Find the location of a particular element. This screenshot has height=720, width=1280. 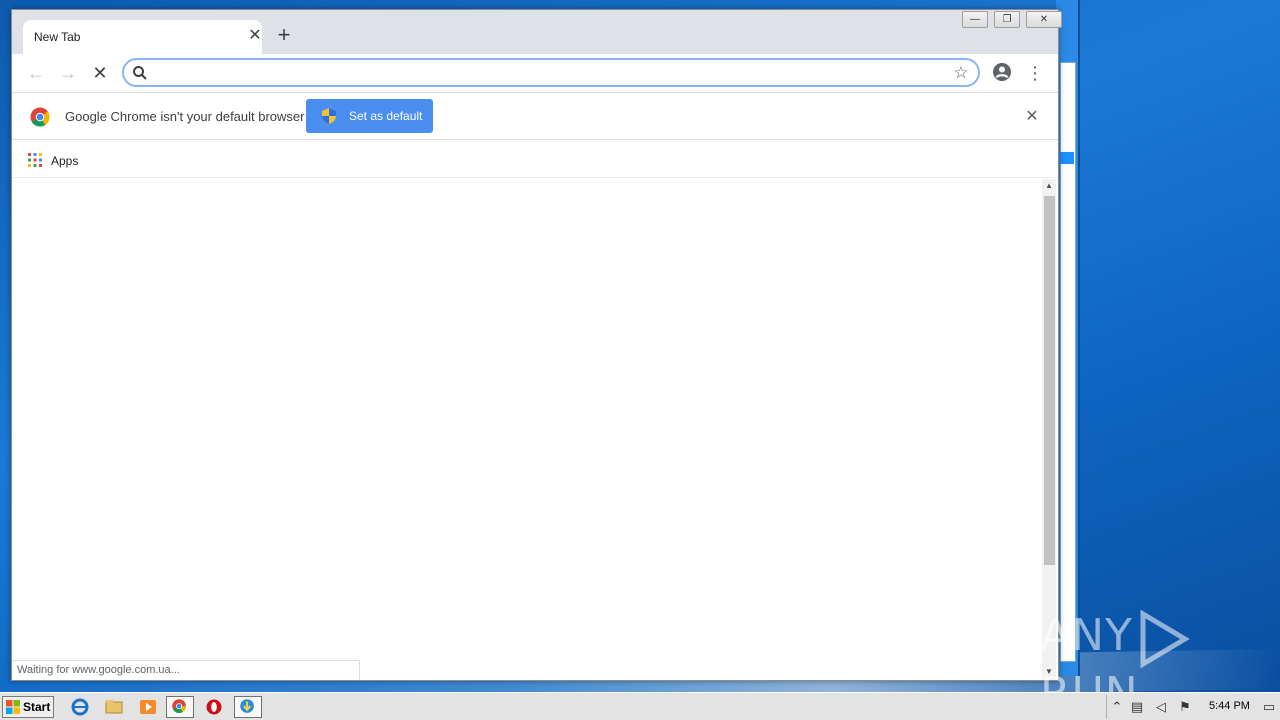

browser-toolbar: ← → ✕ ☆ ⋮ is located at coordinates (535, 73).